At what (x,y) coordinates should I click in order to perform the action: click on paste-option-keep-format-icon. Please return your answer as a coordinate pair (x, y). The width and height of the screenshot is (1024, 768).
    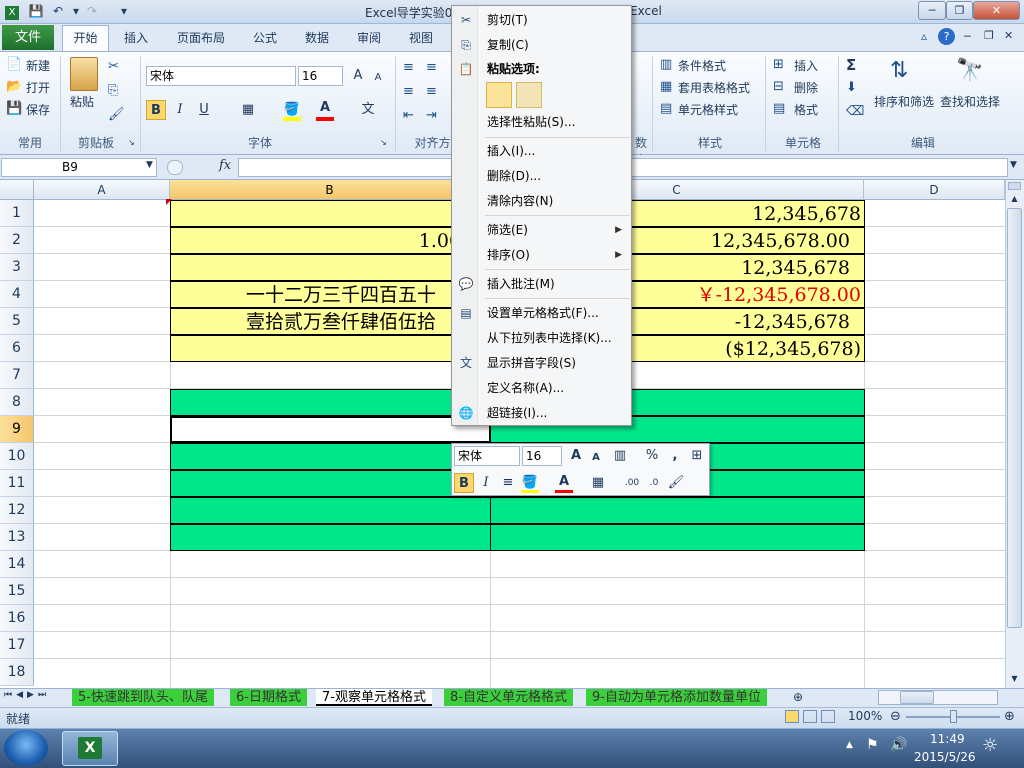
    Looking at the image, I should click on (499, 95).